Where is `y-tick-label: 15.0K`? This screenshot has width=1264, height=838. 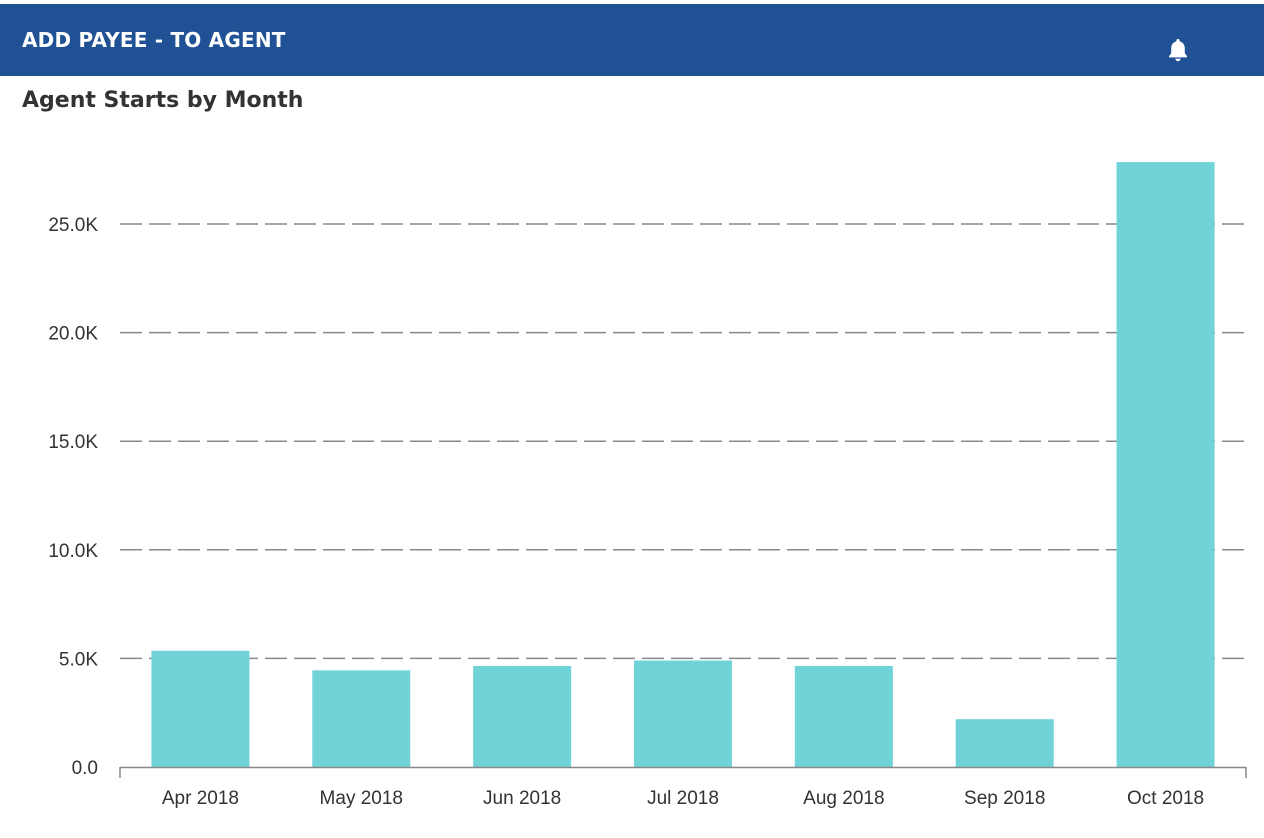 y-tick-label: 15.0K is located at coordinates (73, 442).